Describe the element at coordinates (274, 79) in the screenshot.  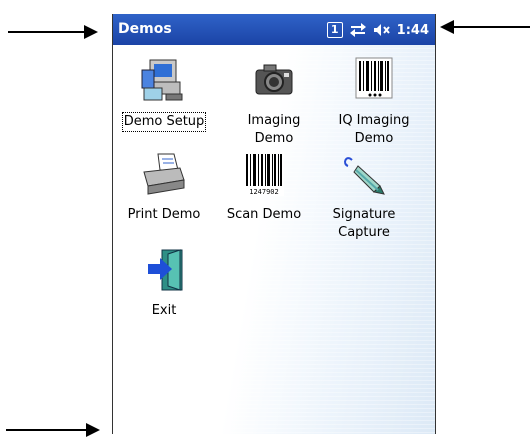
I see `camera-icon` at that location.